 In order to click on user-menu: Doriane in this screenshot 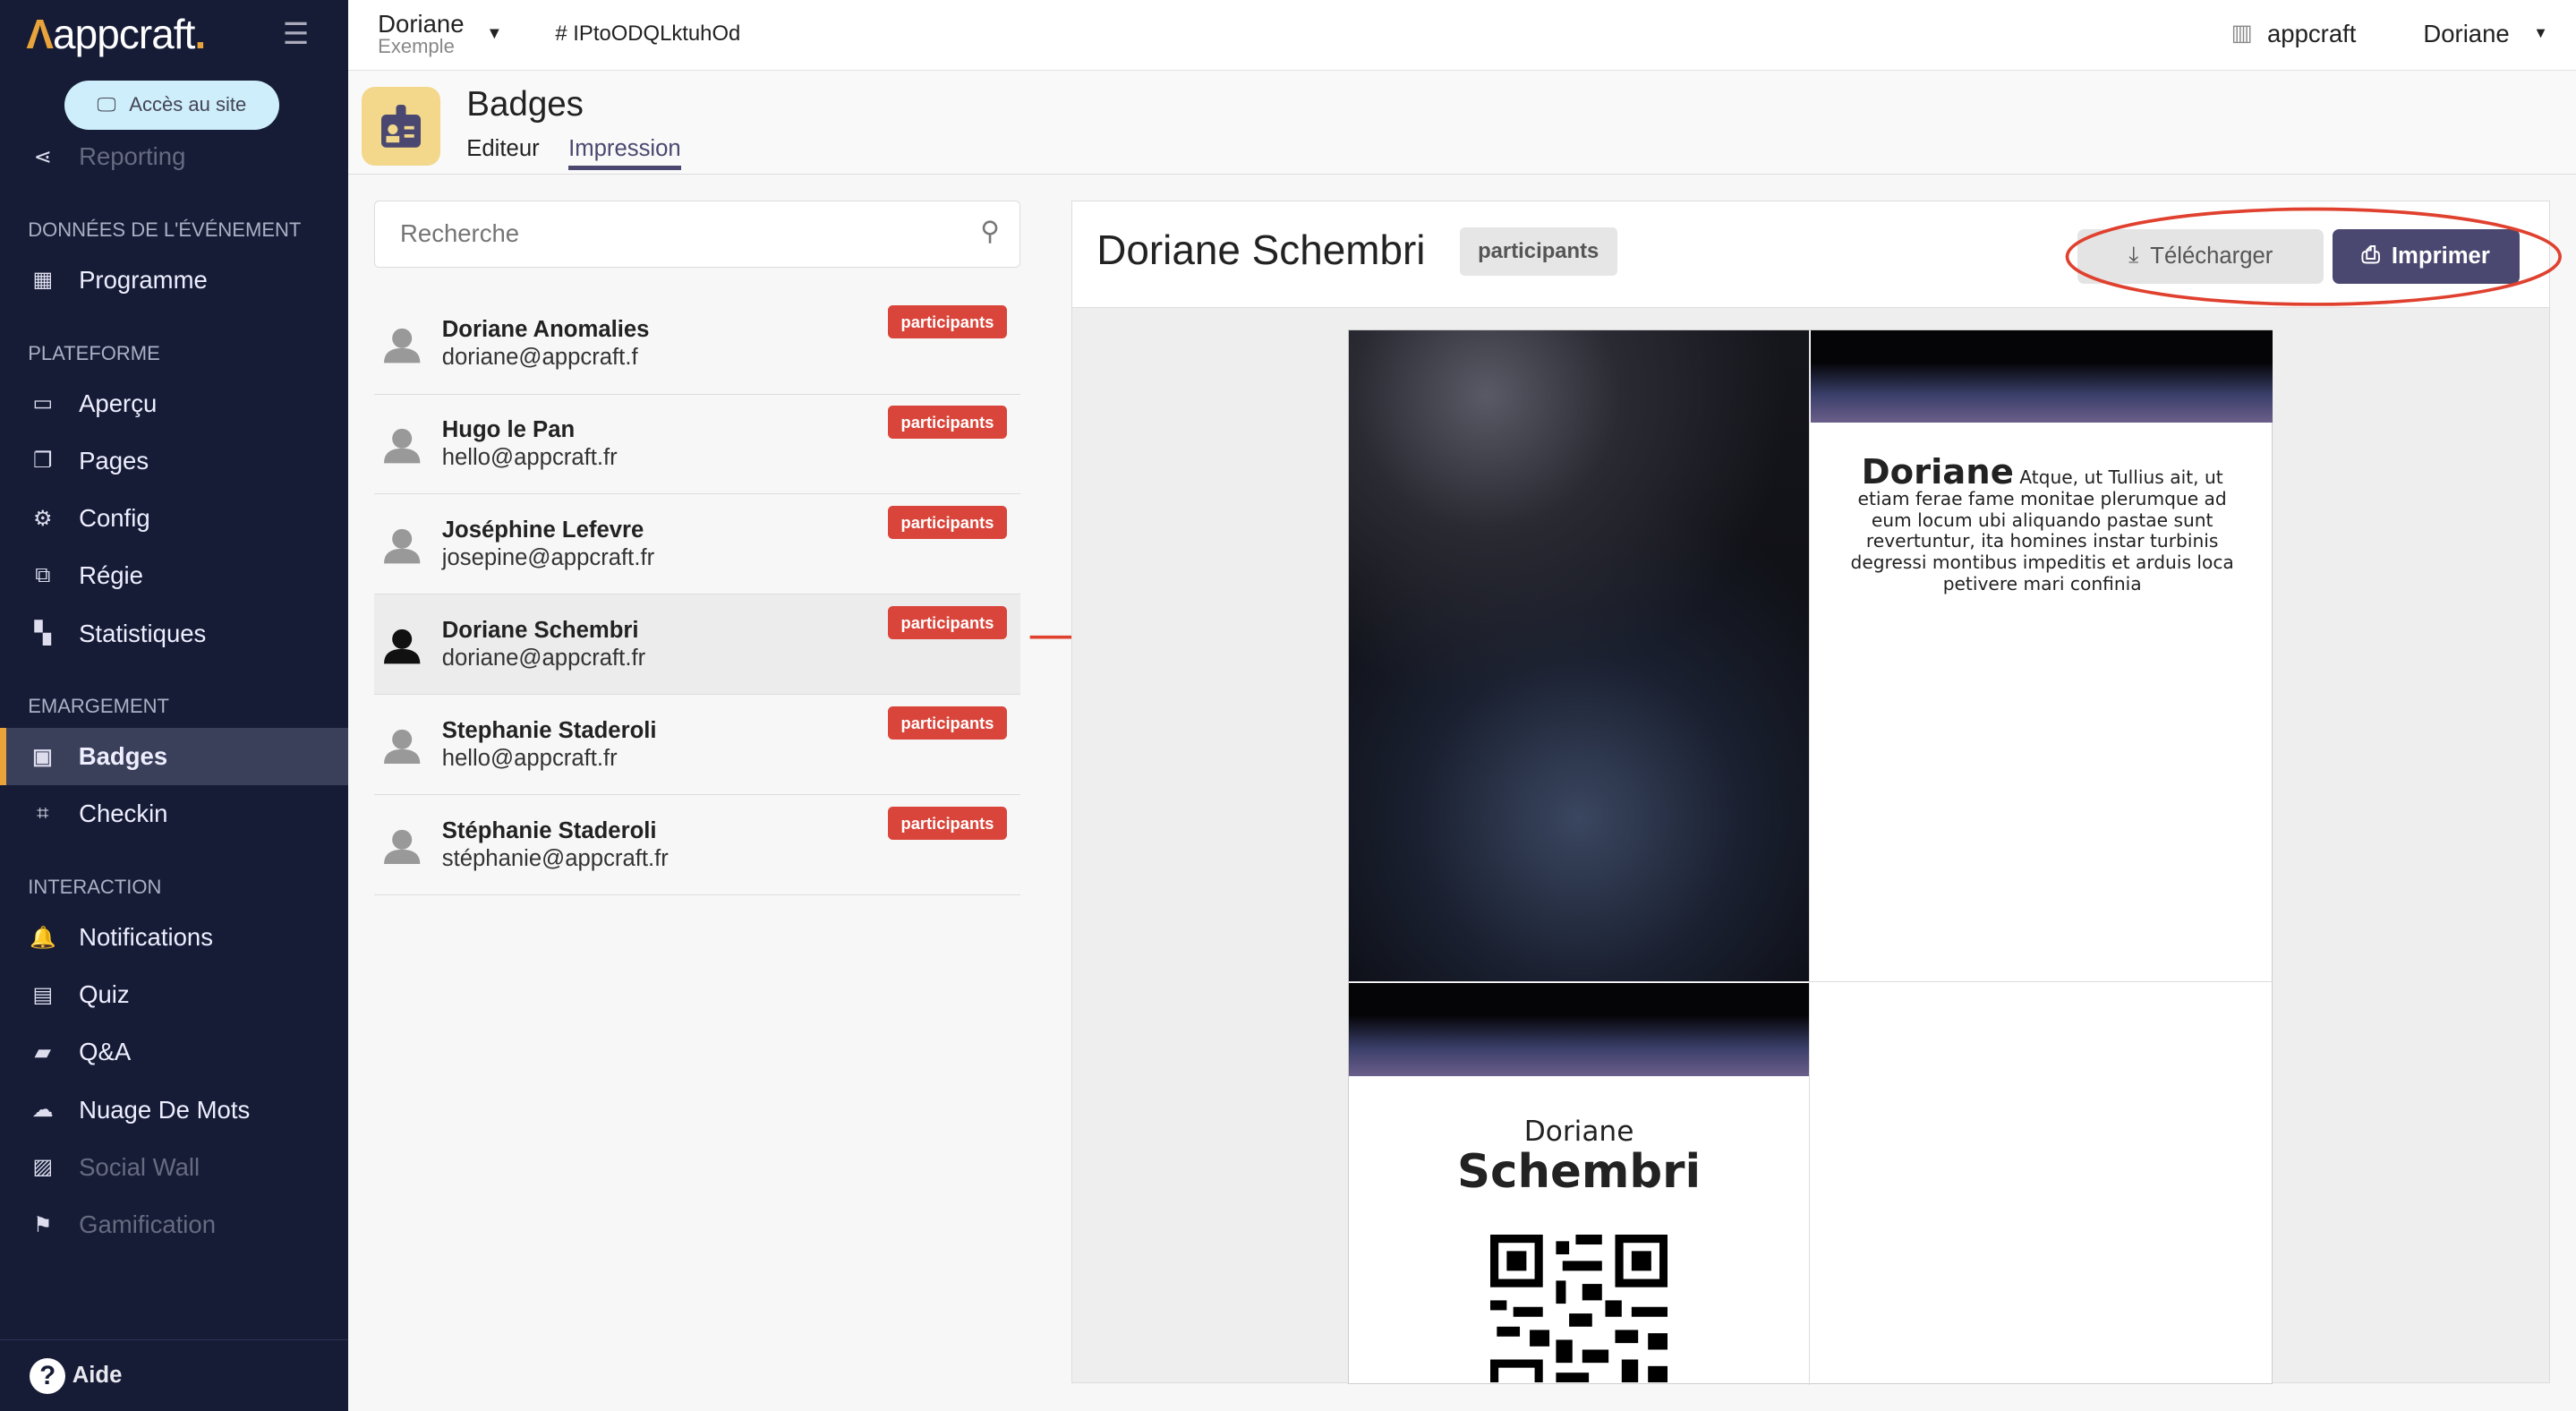, I will do `click(2466, 34)`.